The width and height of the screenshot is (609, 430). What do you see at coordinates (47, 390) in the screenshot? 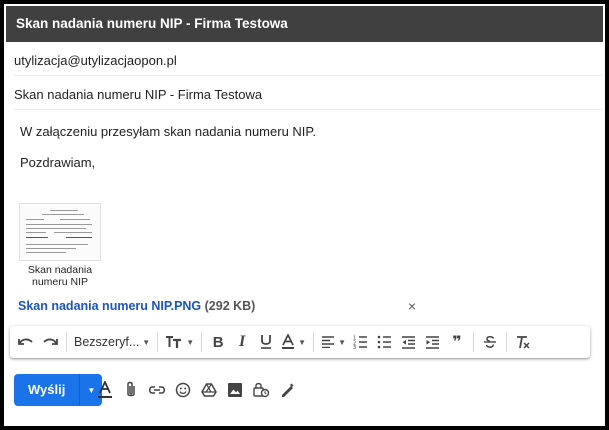
I see `send-button: Wyślij` at bounding box center [47, 390].